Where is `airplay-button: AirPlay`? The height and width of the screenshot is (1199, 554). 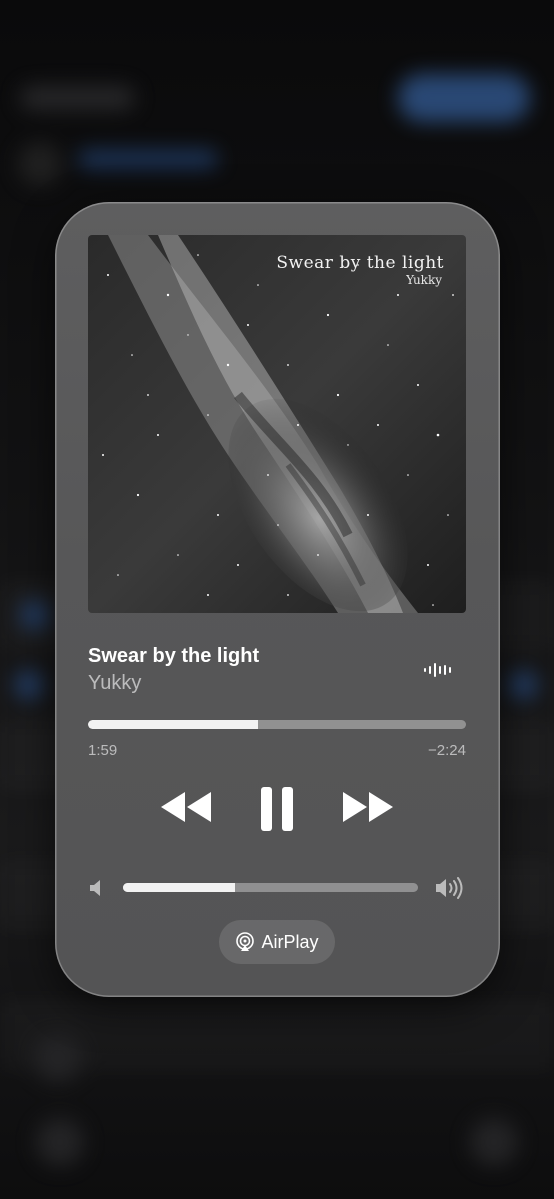
airplay-button: AirPlay is located at coordinates (277, 942).